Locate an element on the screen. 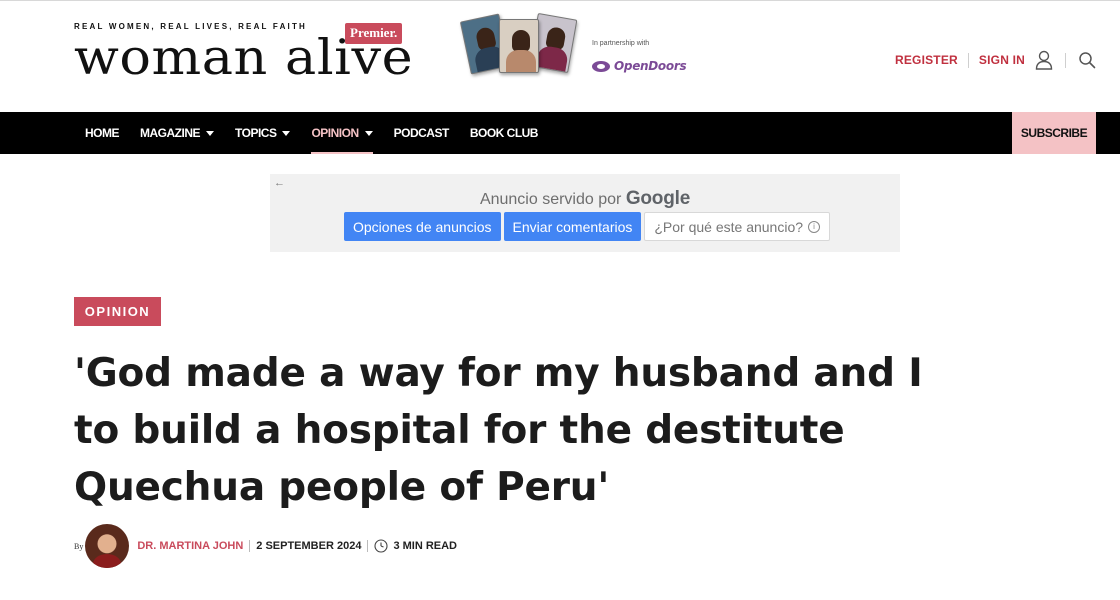 The height and width of the screenshot is (600, 1120). category-badge: OPINION is located at coordinates (117, 311).